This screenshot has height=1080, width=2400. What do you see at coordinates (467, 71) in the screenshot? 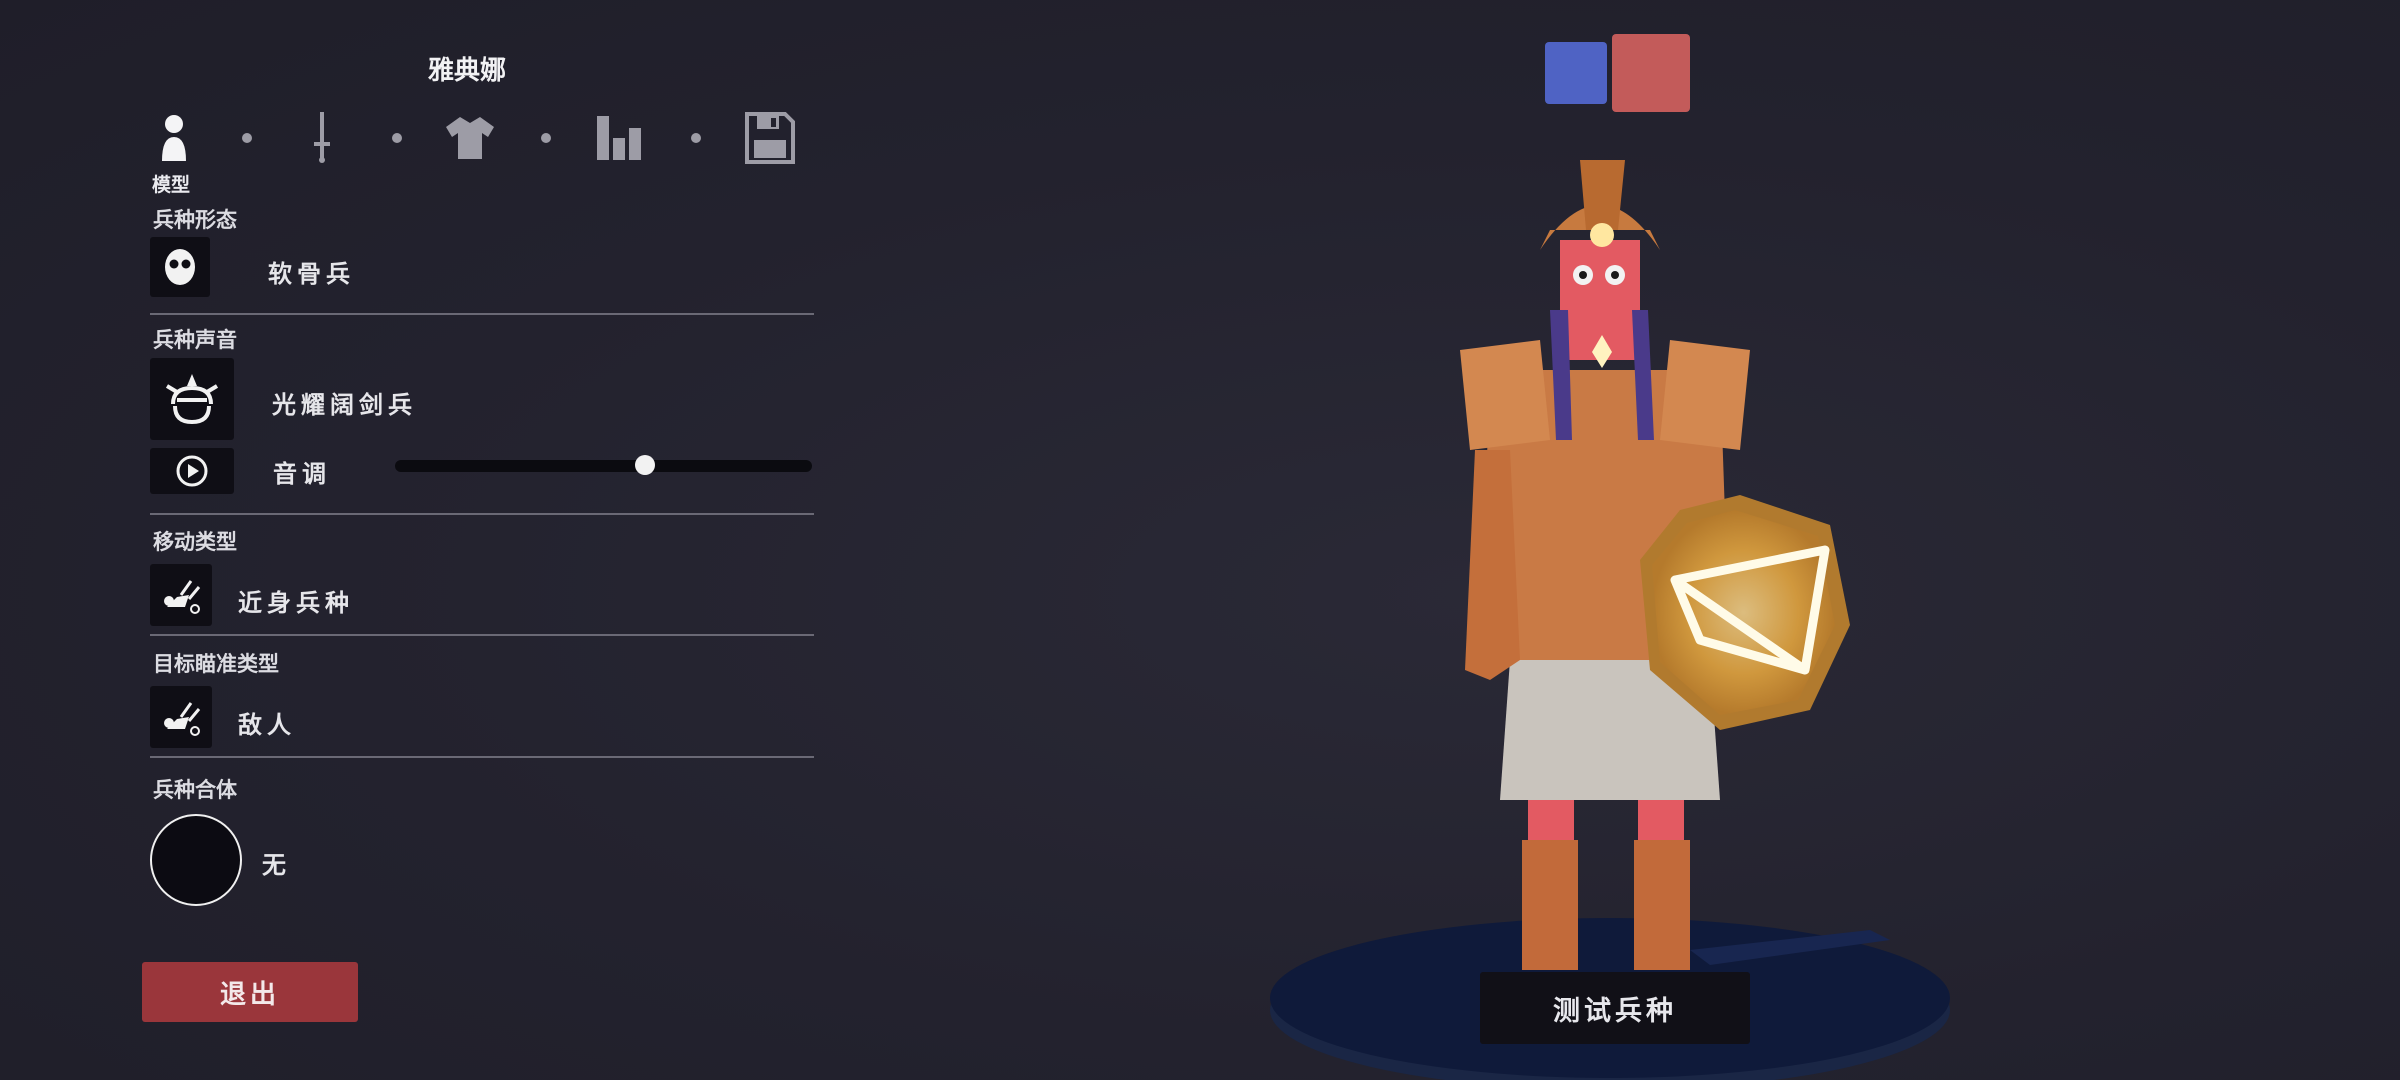
I see `unit-name: 雅典娜` at bounding box center [467, 71].